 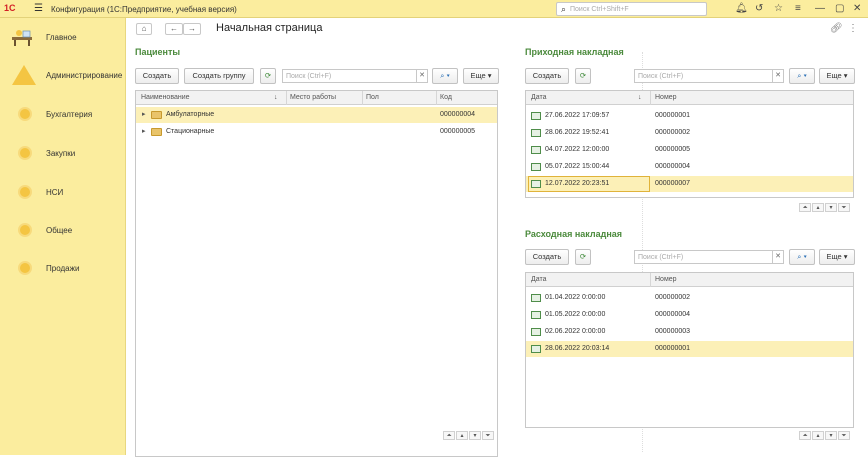 I want to click on outgoing-more-button: Еще ▾, so click(x=837, y=257).